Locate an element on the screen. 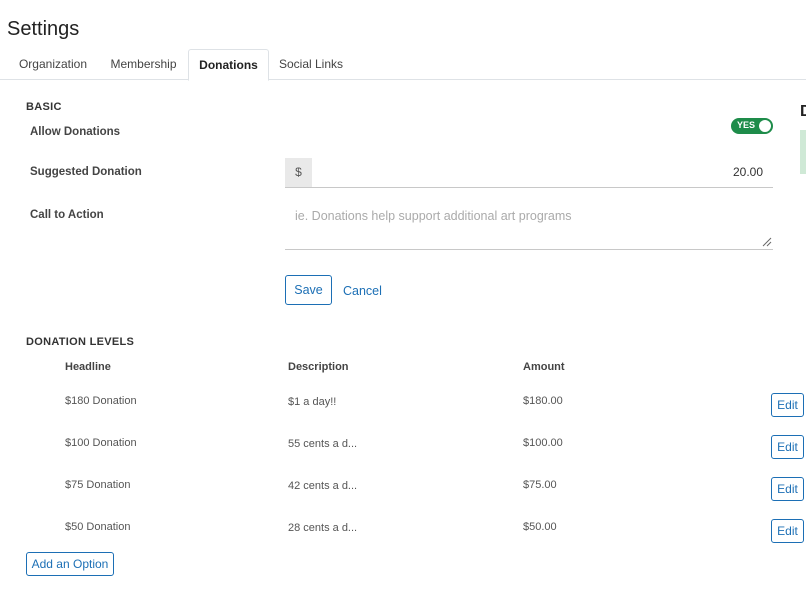 Image resolution: width=806 pixels, height=605 pixels. toggle-knob is located at coordinates (765, 126).